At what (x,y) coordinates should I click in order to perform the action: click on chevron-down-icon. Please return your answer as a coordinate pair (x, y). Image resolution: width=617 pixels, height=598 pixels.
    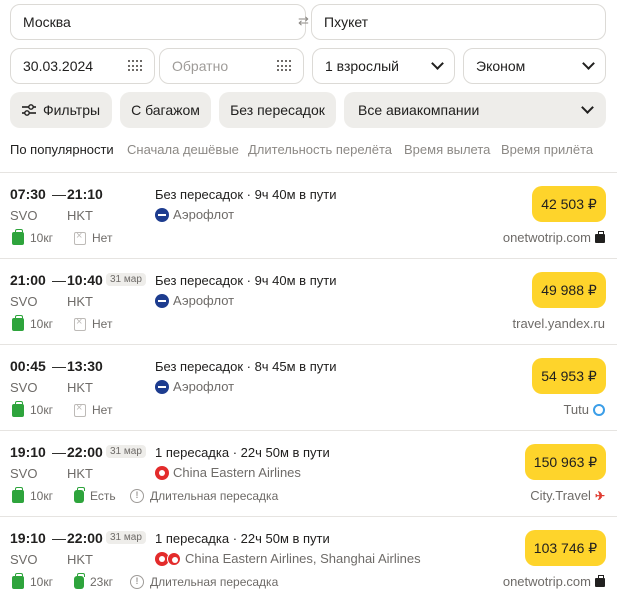
    Looking at the image, I should click on (588, 63).